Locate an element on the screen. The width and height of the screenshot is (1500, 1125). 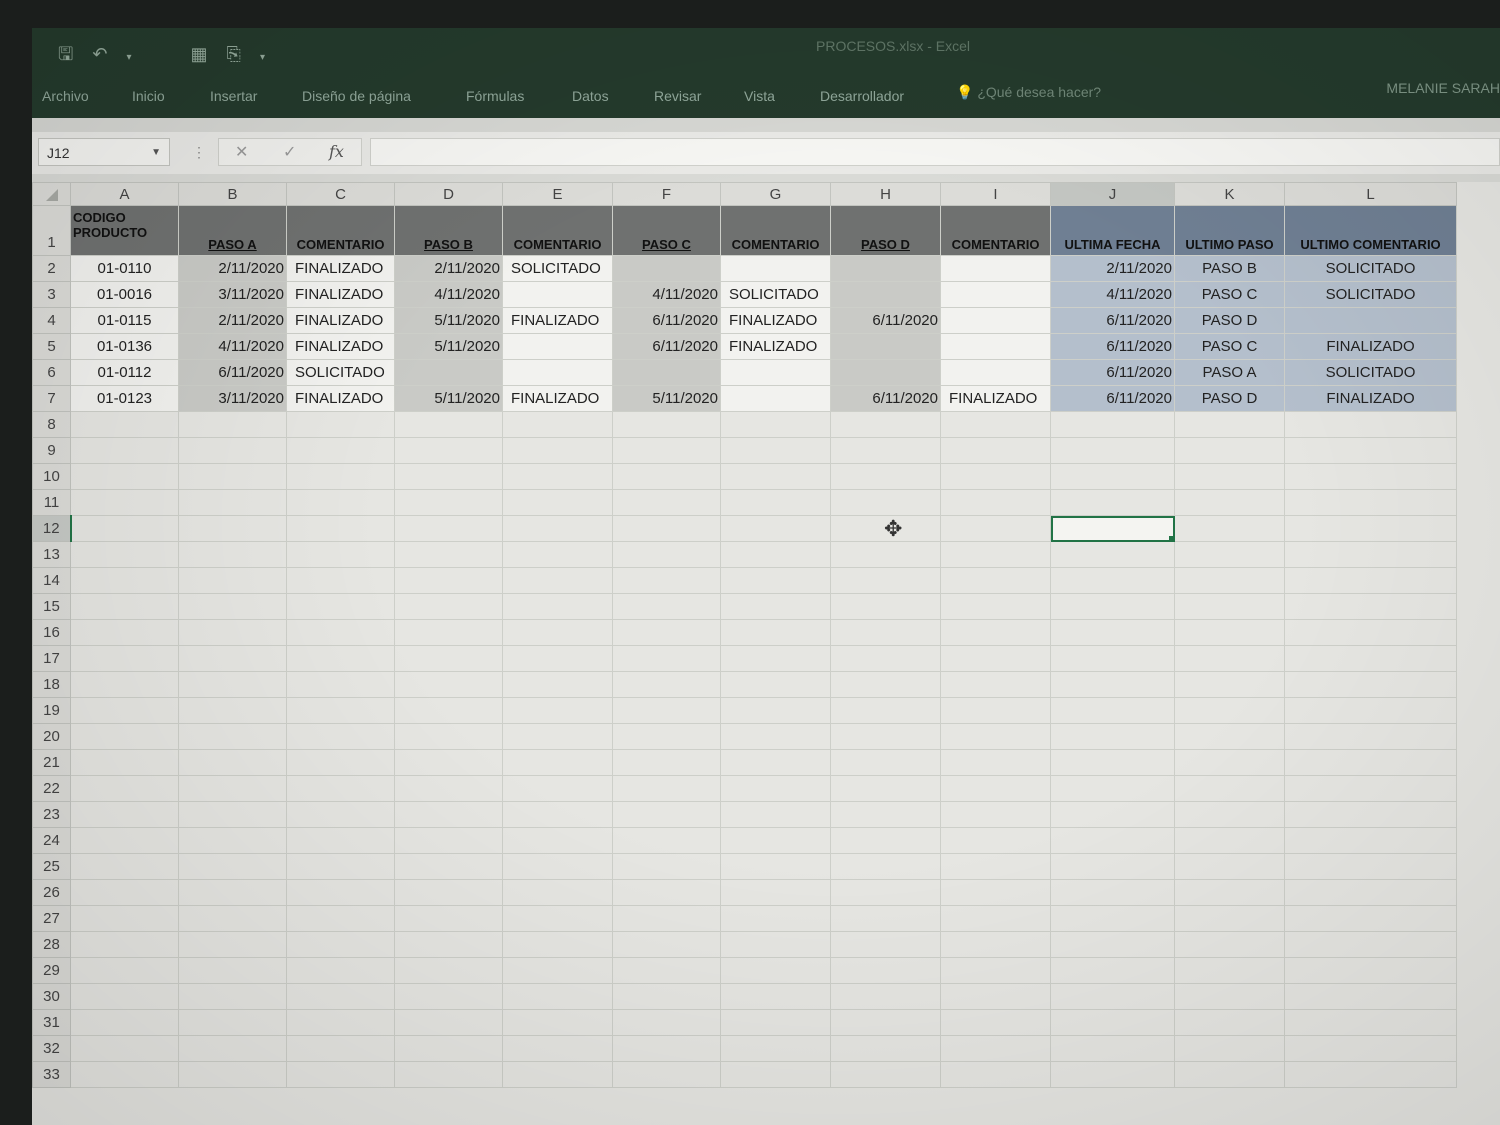
header-cell-b: PASO A is located at coordinates (232, 230).